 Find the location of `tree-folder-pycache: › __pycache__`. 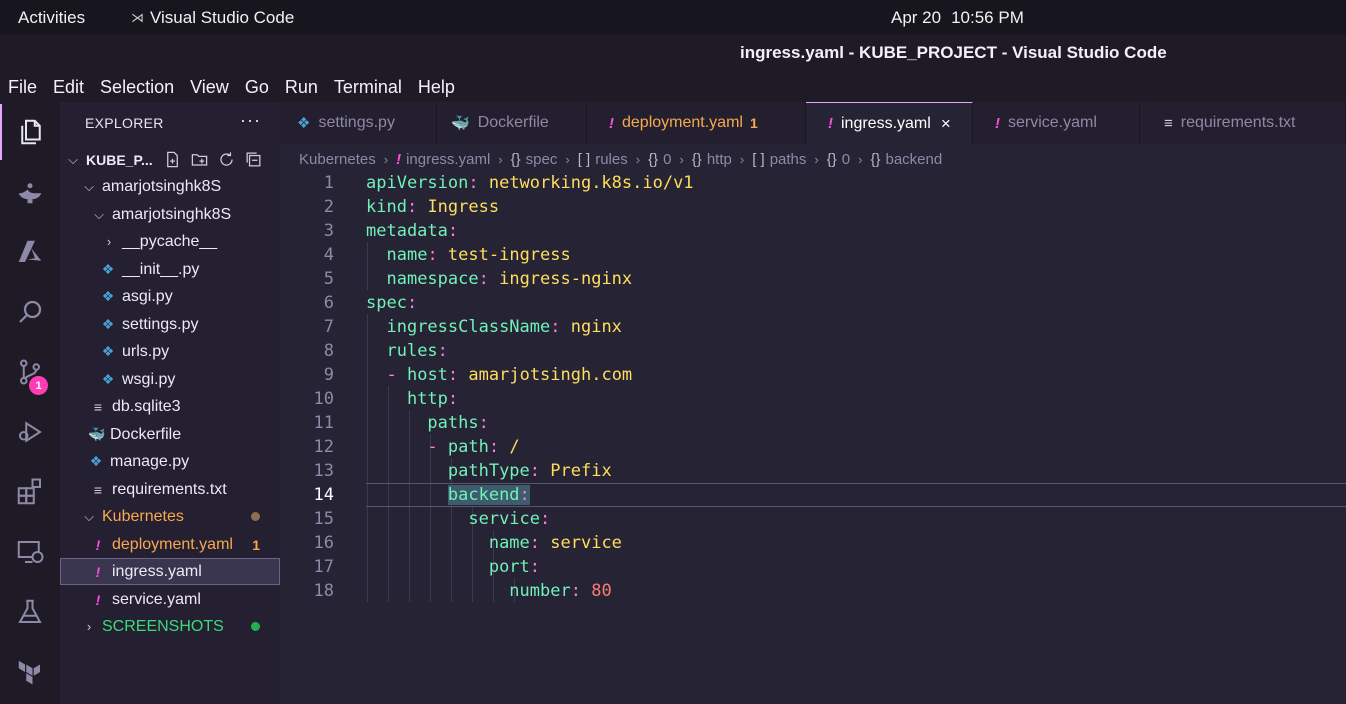

tree-folder-pycache: › __pycache__ is located at coordinates (170, 241).